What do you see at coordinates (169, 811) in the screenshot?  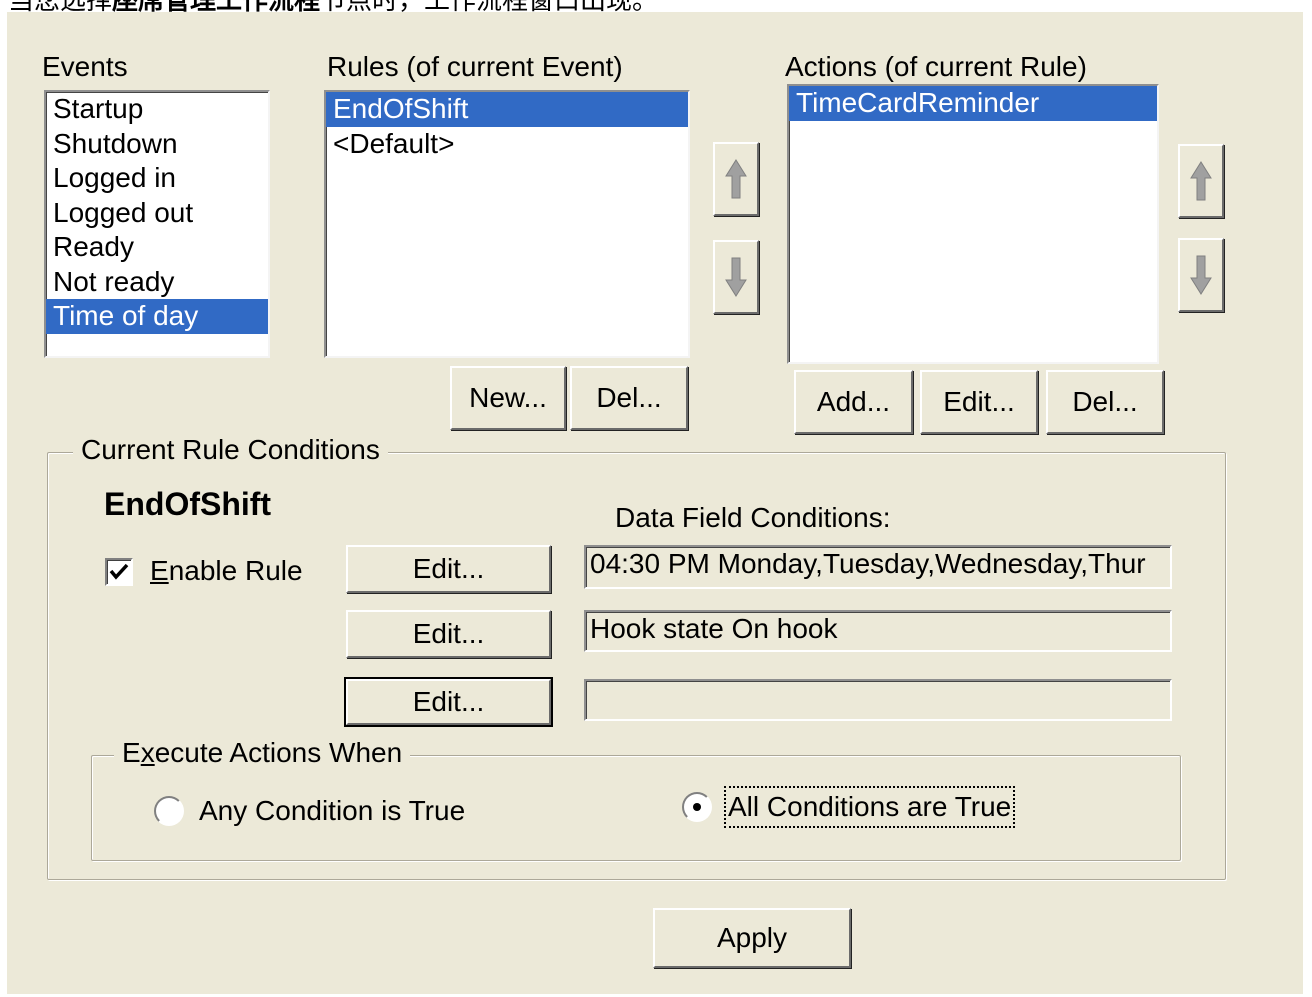 I see `any-condition-radio` at bounding box center [169, 811].